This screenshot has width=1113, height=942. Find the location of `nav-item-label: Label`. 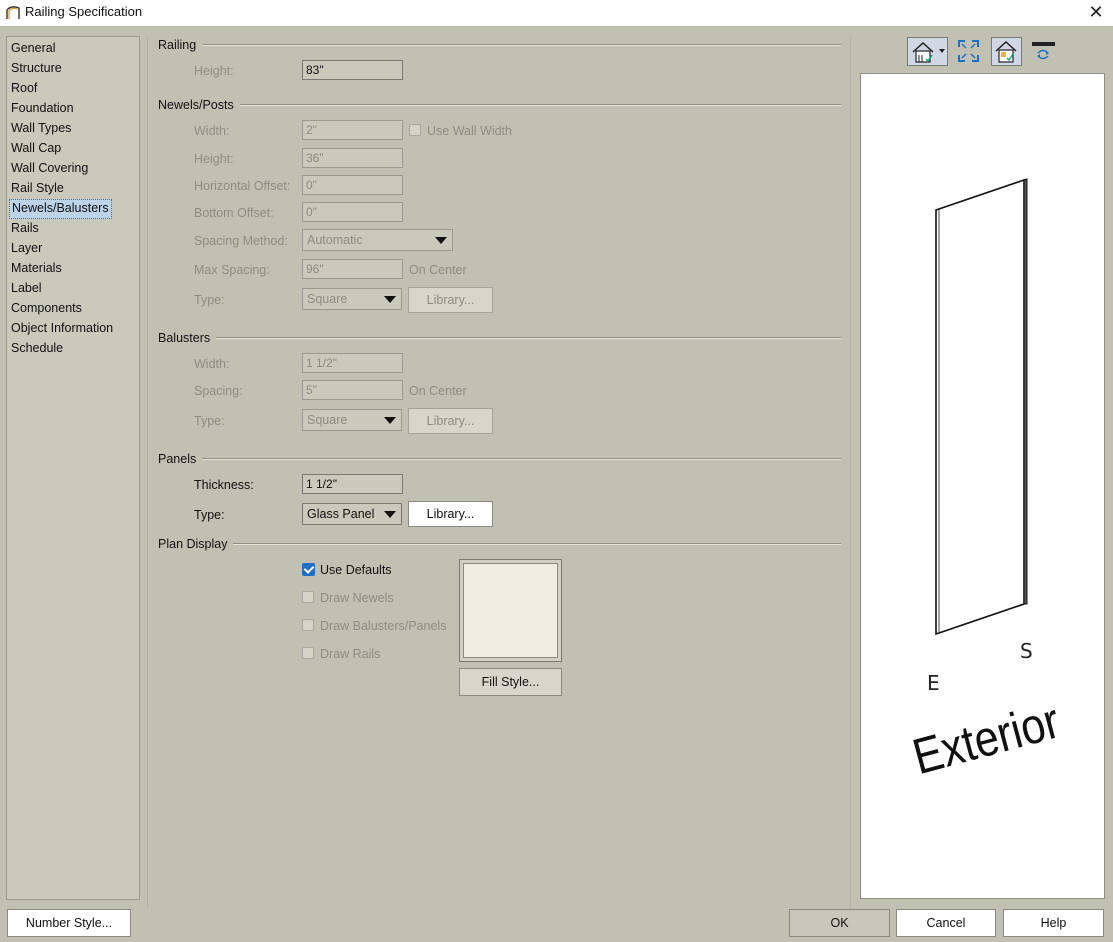

nav-item-label: Label is located at coordinates (26, 288).